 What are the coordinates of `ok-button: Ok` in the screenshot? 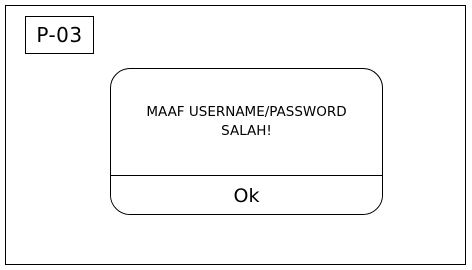 It's located at (246, 195).